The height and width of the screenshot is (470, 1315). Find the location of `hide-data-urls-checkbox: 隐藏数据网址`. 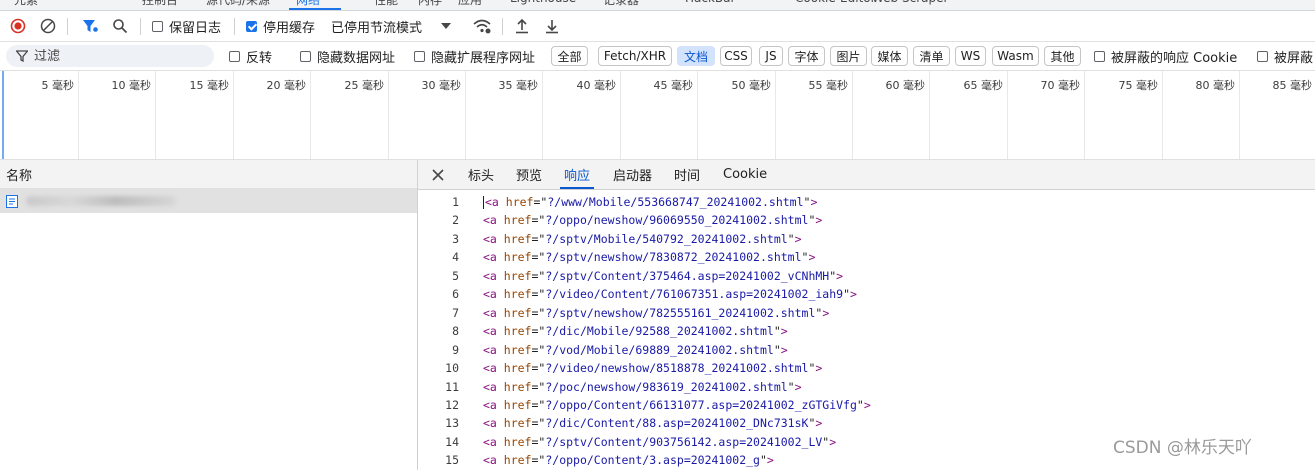

hide-data-urls-checkbox: 隐藏数据网址 is located at coordinates (347, 56).